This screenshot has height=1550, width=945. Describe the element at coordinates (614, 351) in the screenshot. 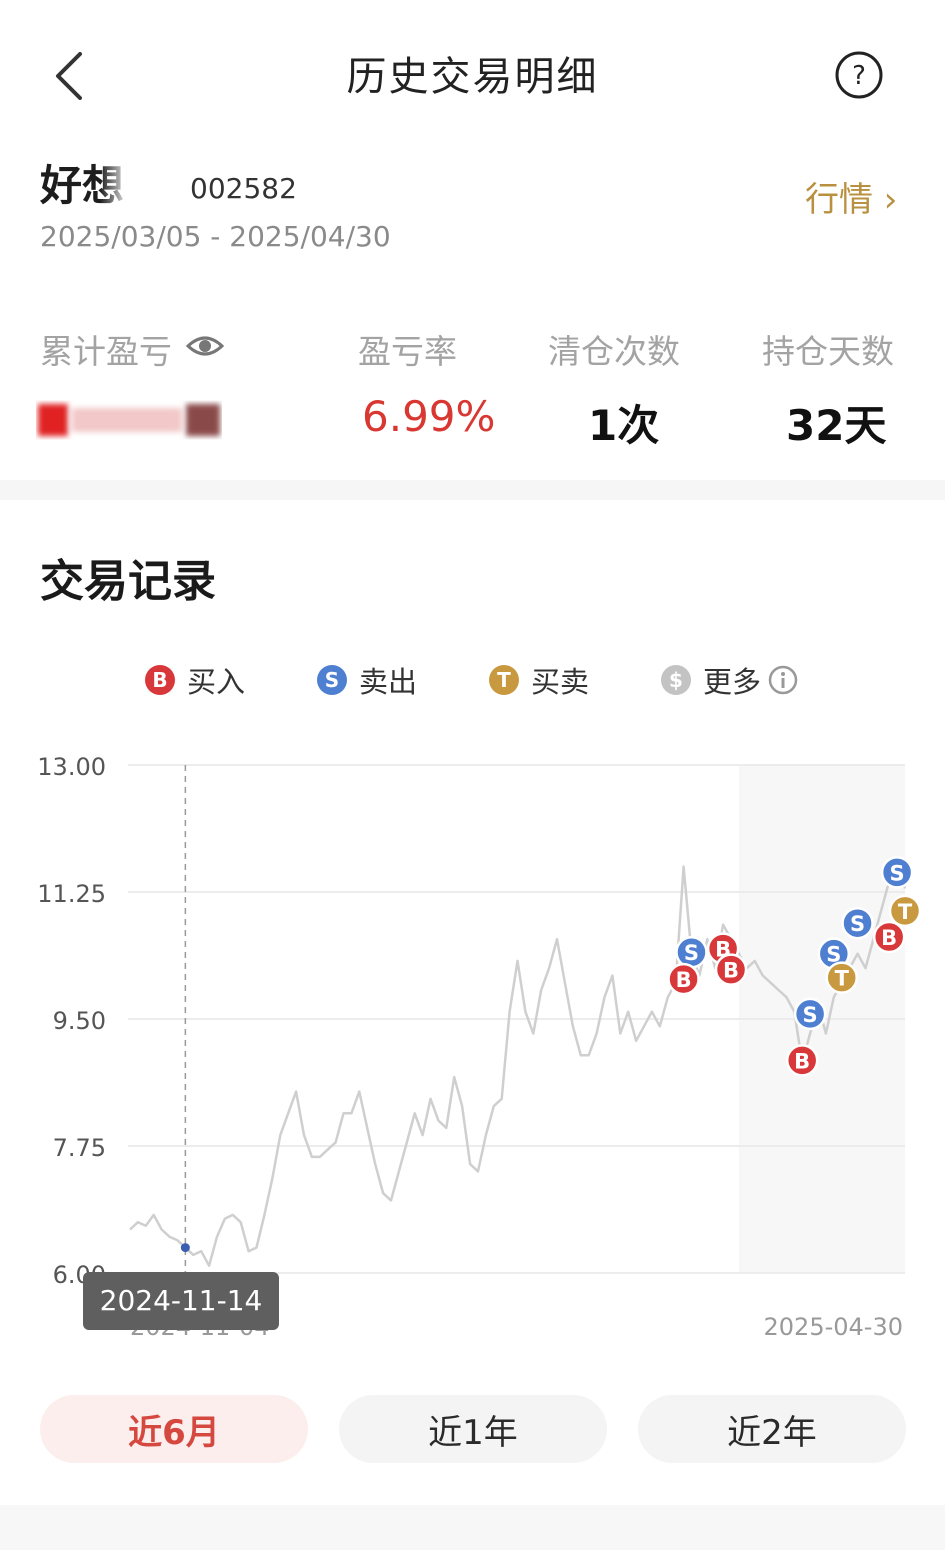

I see `stat-clear-label: 清仓次数` at that location.